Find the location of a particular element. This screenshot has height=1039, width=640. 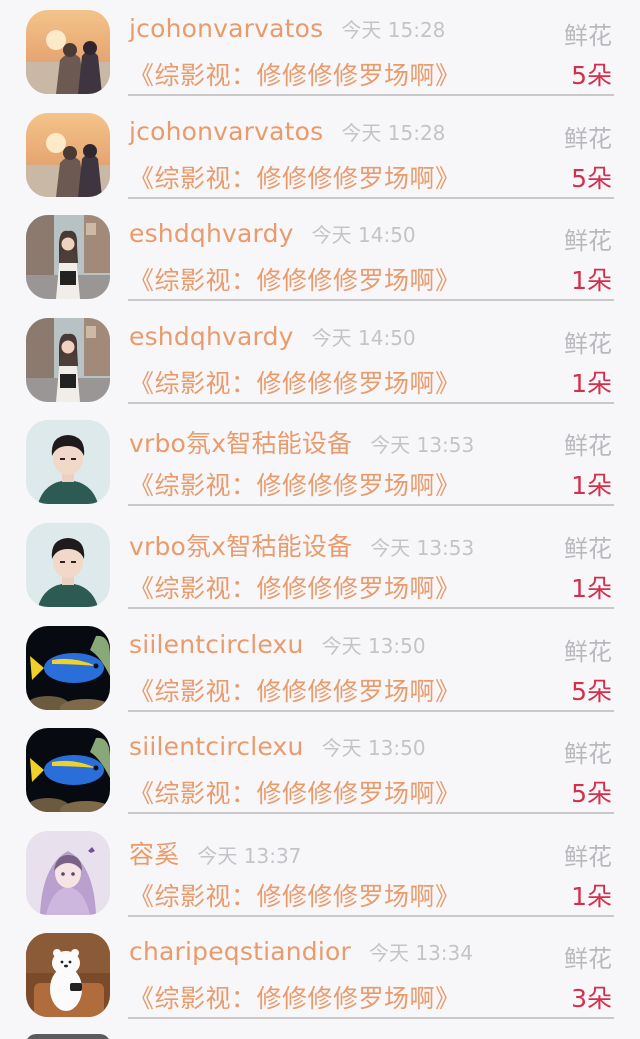

gift-record-row: 容奚 今天 13:37 鲜花 《综影视：修修修修罗场啊》 1朵 is located at coordinates (320, 872).